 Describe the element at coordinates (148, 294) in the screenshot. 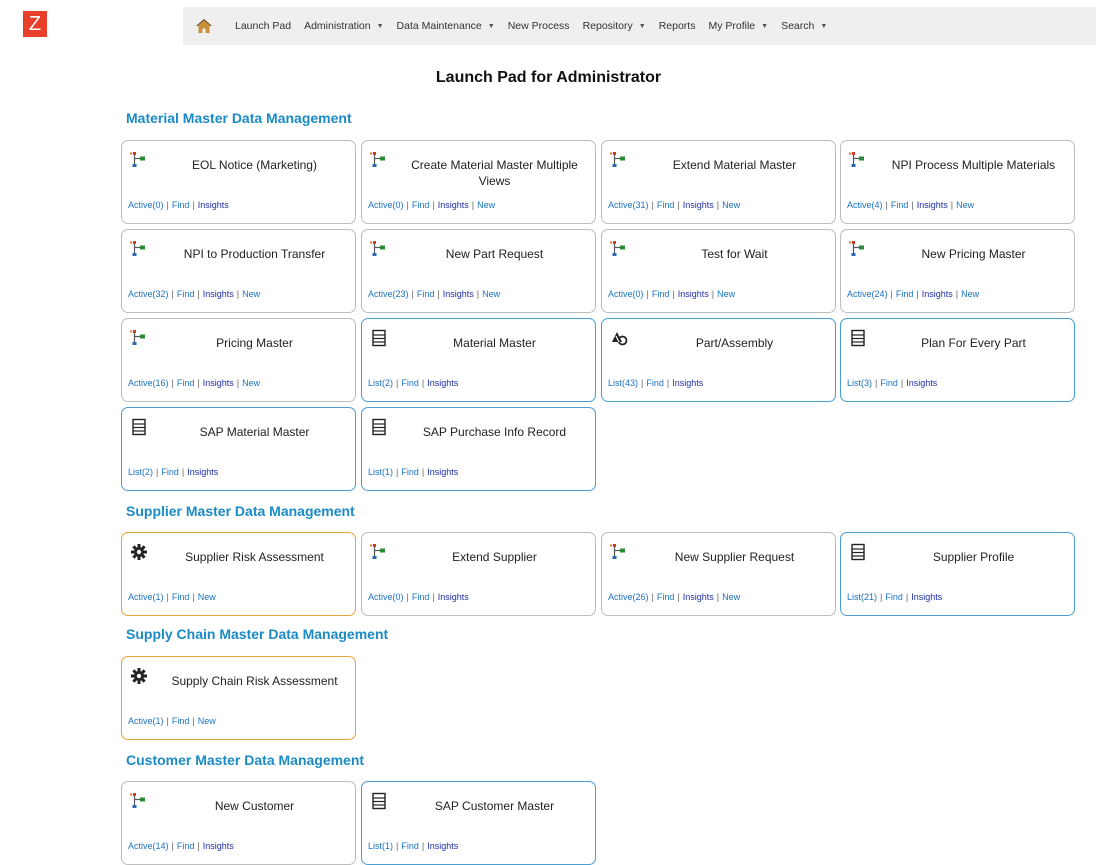

I see `link-active: Active(32)` at that location.